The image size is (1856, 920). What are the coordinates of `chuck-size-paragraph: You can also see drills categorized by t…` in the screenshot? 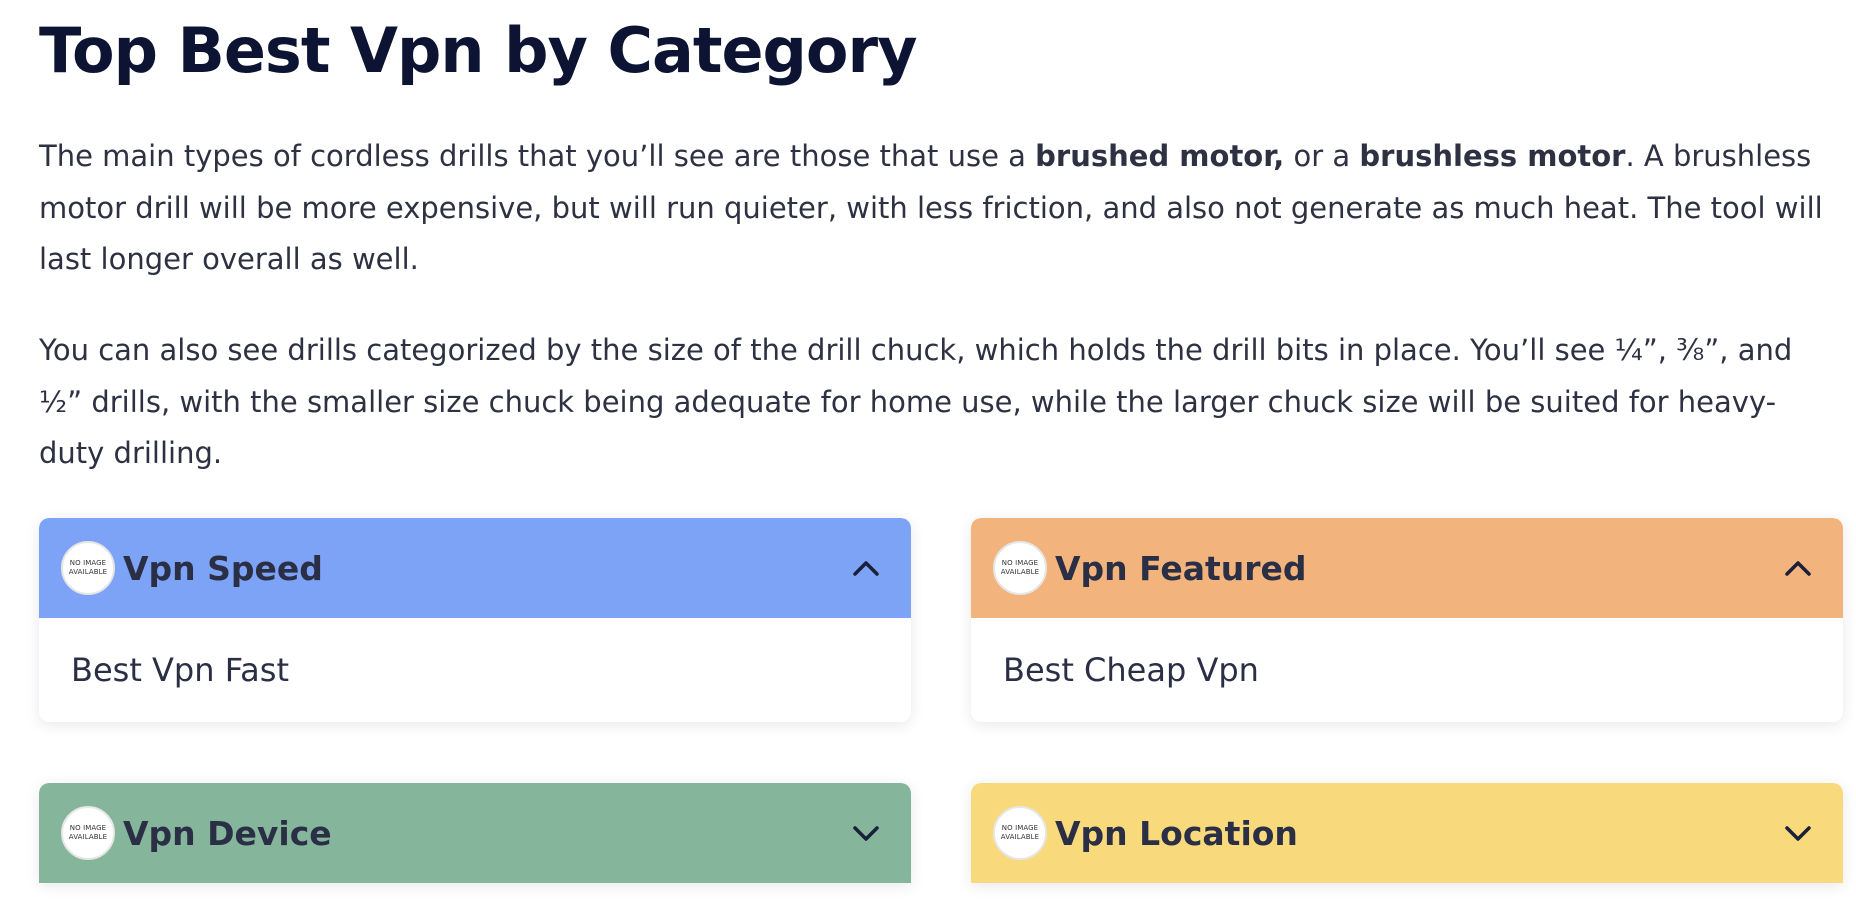 It's located at (916, 401).